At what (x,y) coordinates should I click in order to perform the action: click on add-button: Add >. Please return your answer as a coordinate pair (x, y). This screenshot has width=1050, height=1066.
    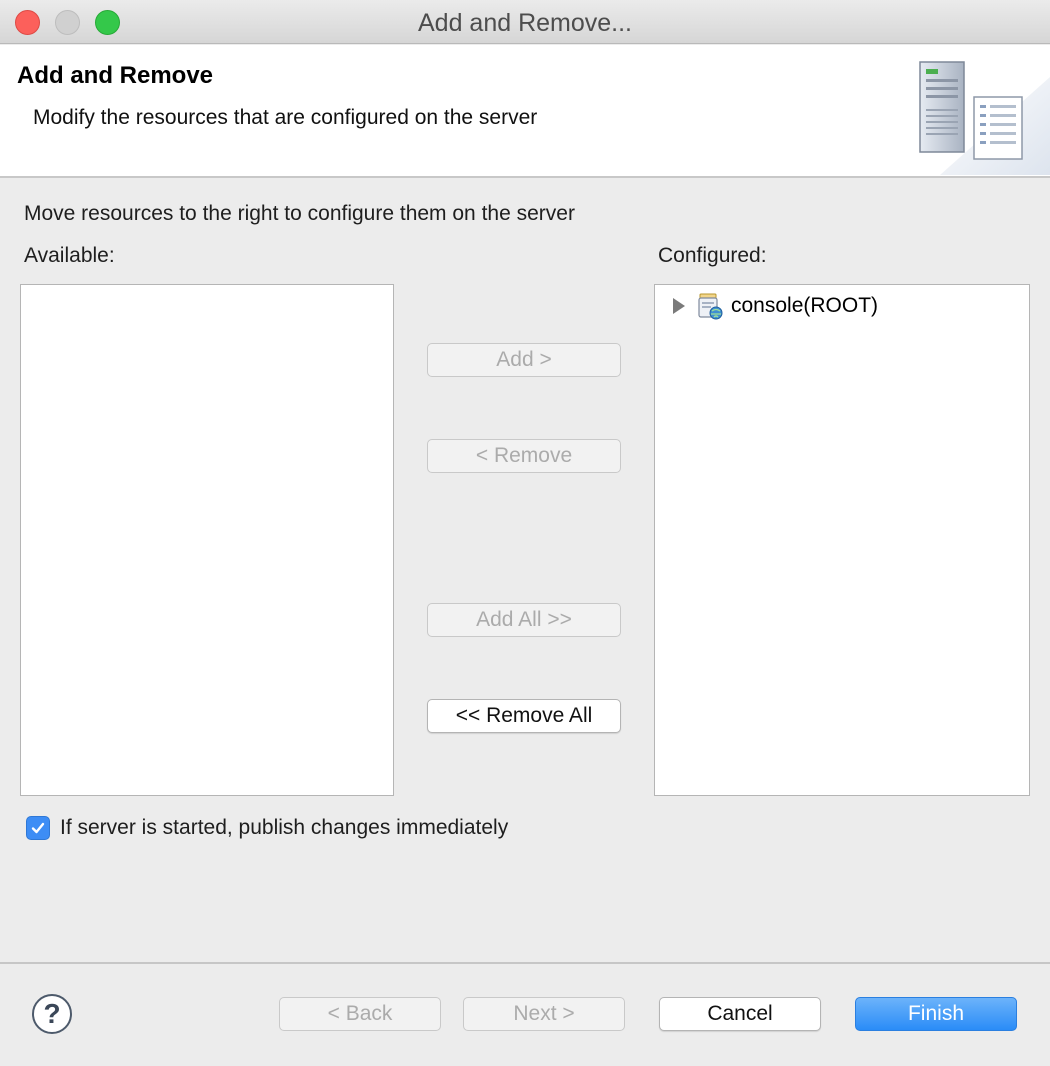
    Looking at the image, I should click on (524, 360).